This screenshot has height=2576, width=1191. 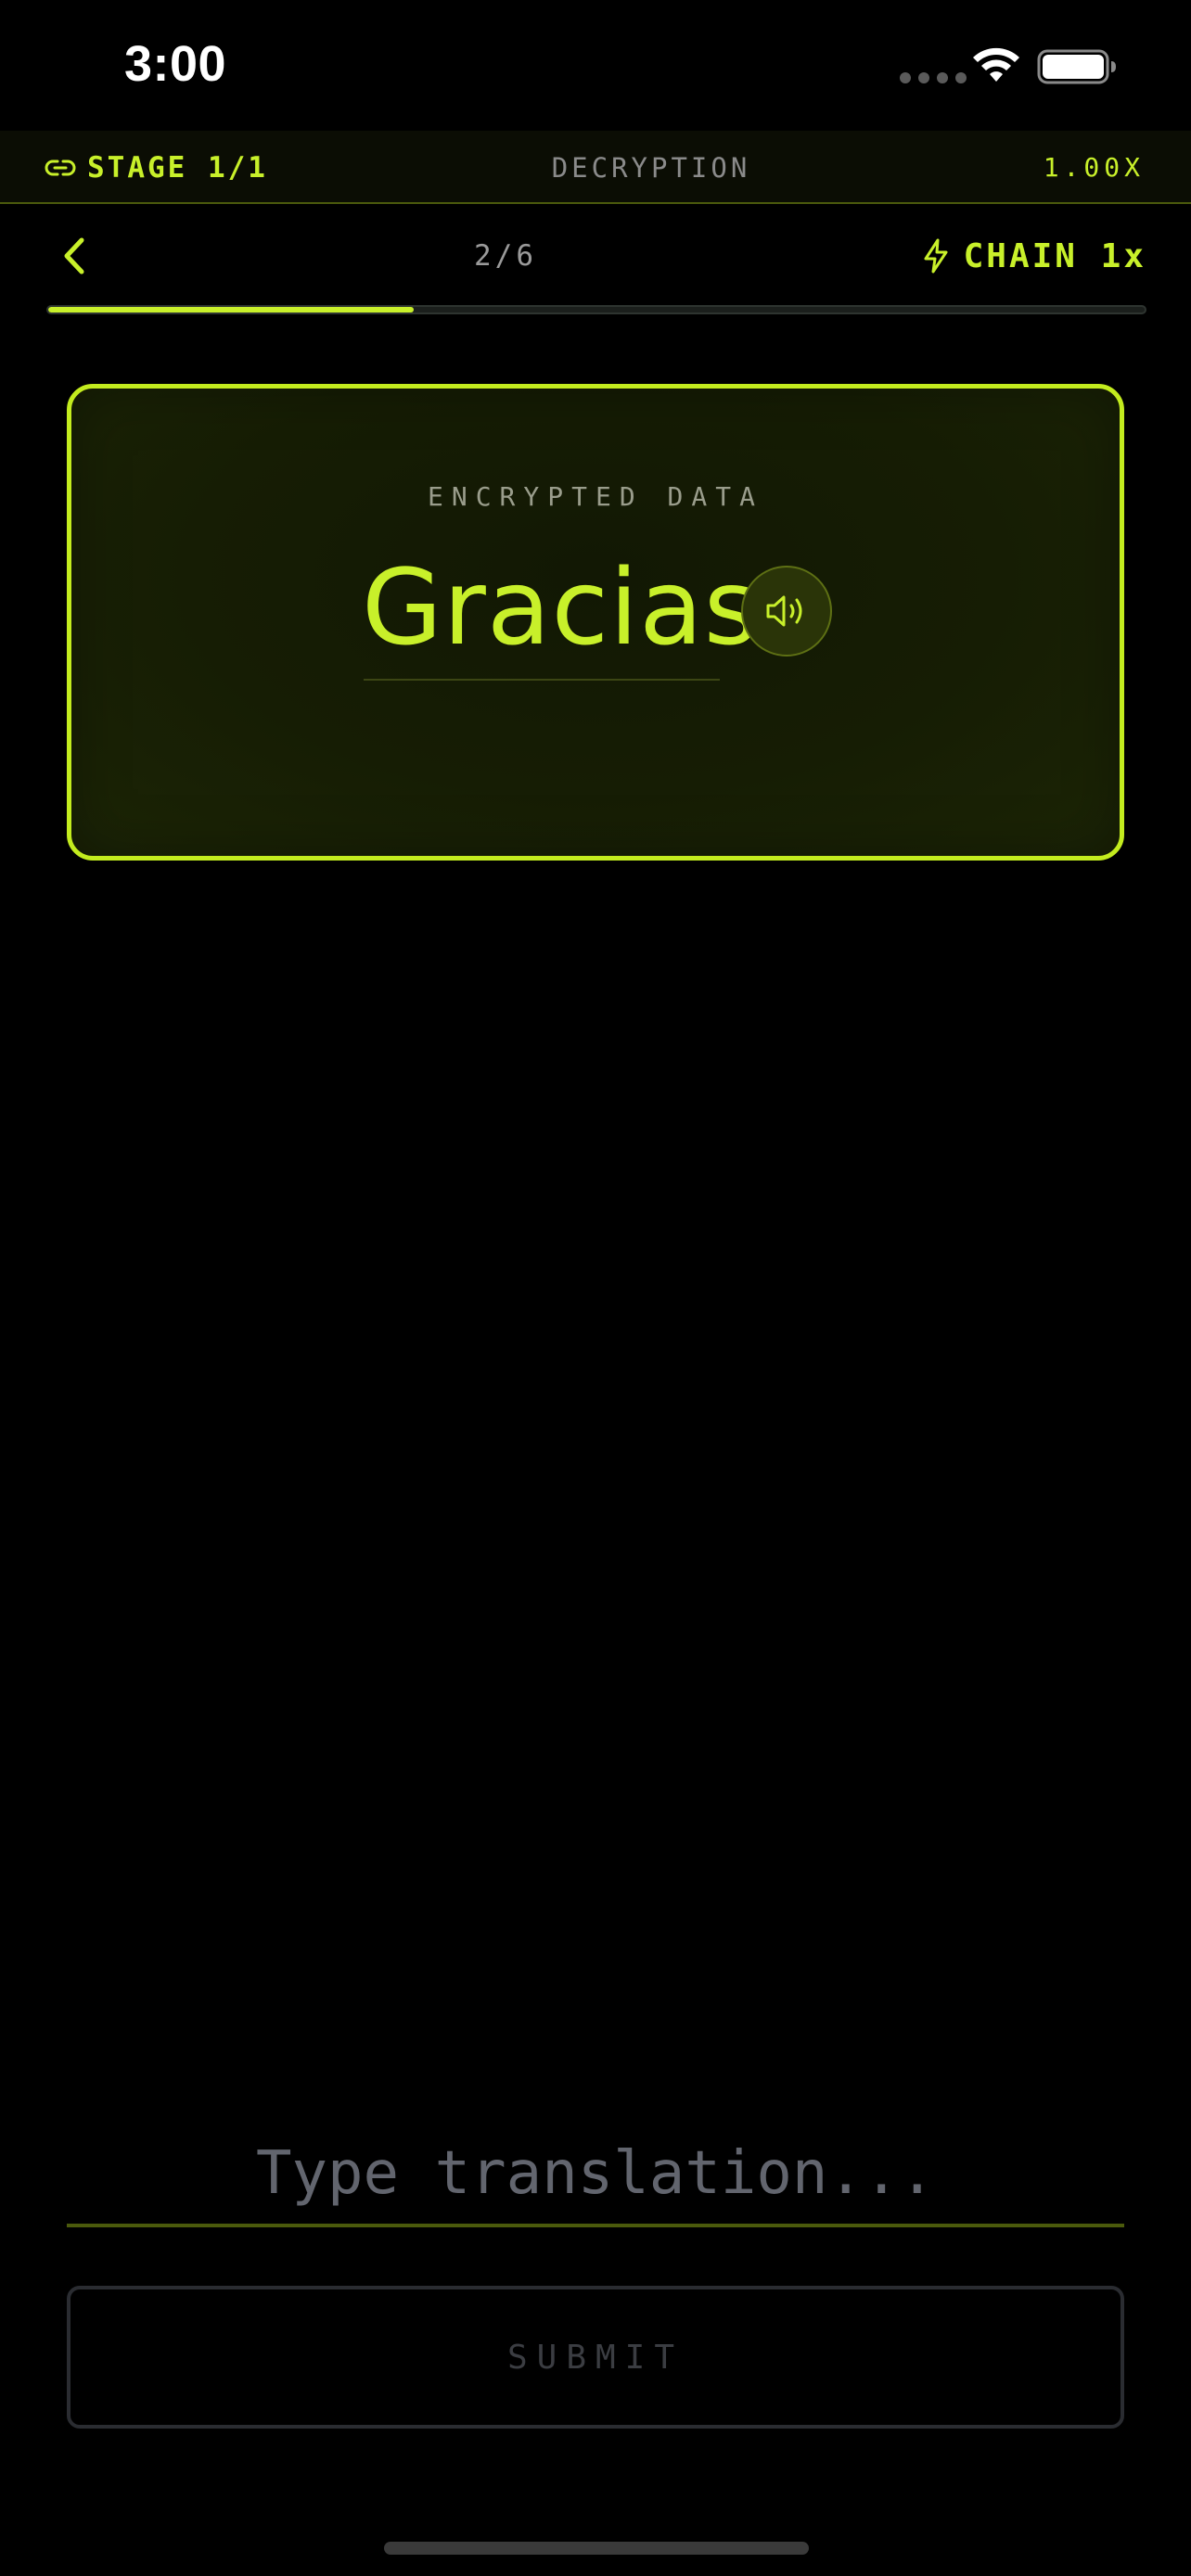 I want to click on speaker-icon, so click(x=784, y=611).